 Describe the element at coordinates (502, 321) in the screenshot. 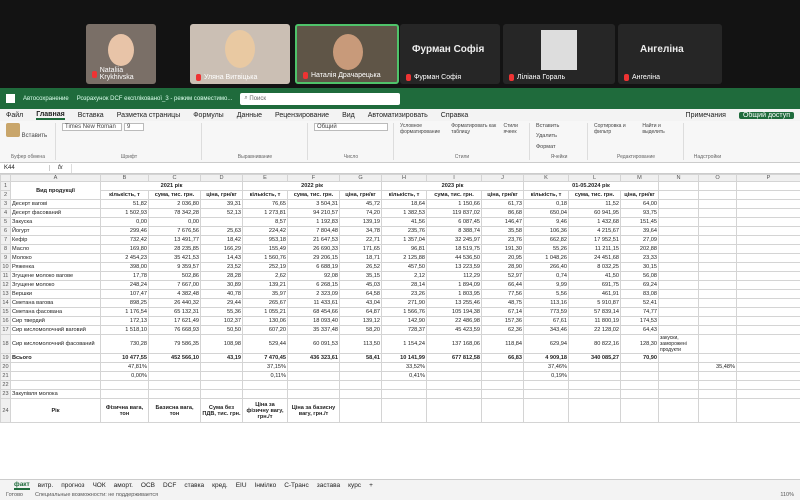

I see `cell: 157,36` at that location.